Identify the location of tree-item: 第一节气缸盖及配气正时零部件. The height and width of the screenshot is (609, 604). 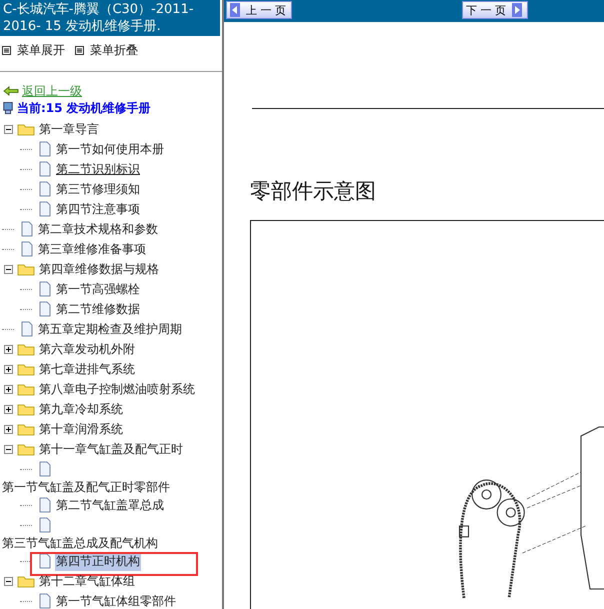
(86, 487).